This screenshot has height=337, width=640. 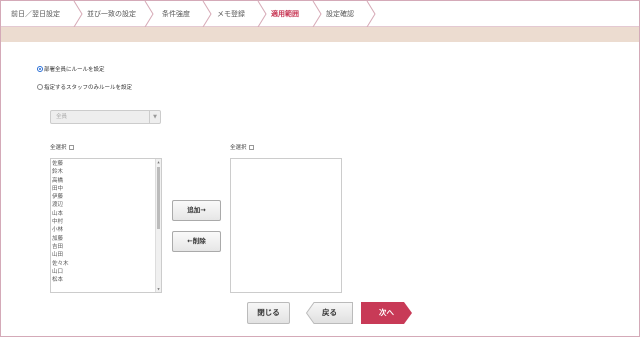 What do you see at coordinates (74, 70) in the screenshot?
I see `radio-label-all: 部署全員にルールを設定` at bounding box center [74, 70].